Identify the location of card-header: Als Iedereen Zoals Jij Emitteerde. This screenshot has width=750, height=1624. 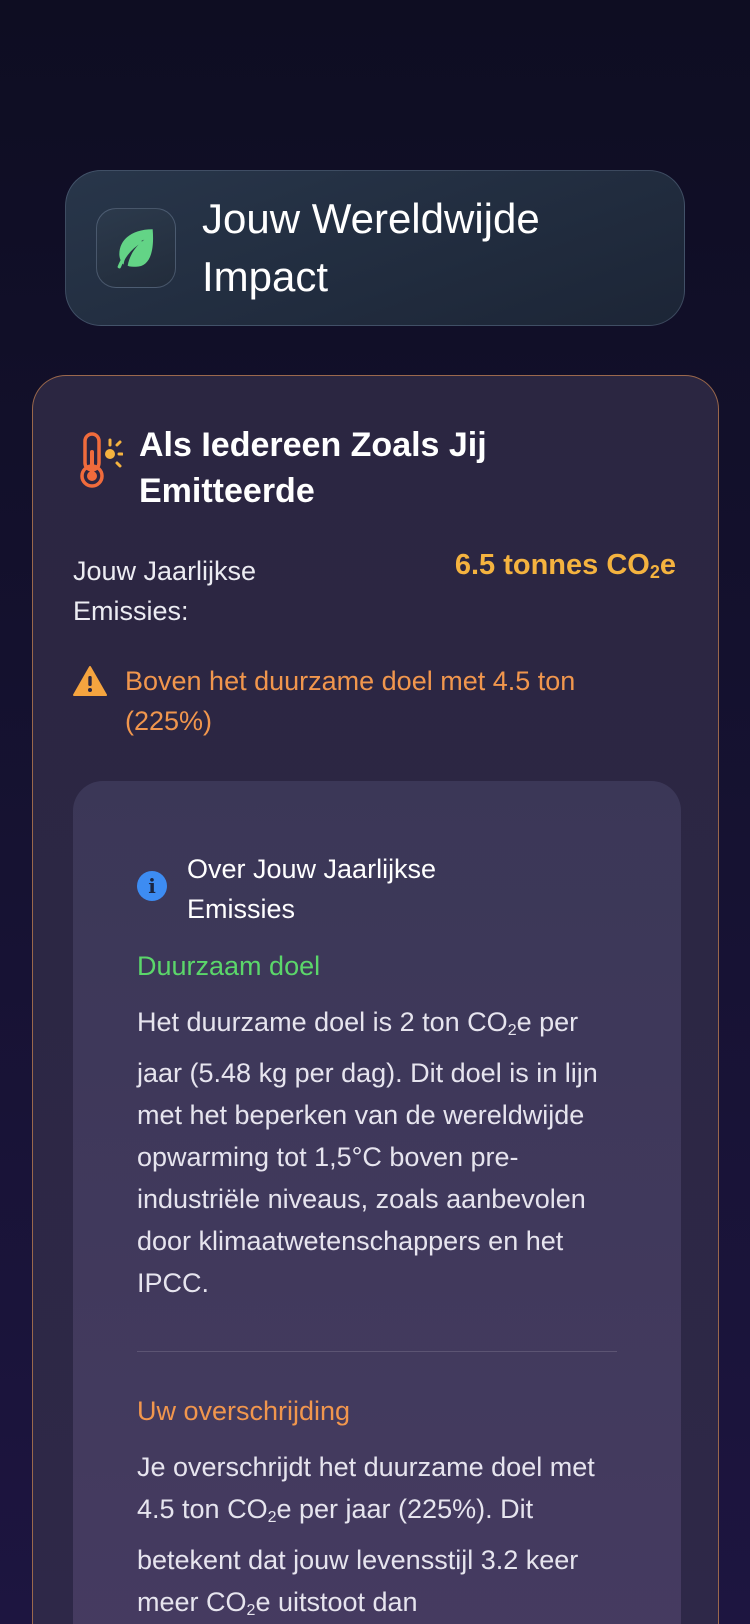
(318, 468).